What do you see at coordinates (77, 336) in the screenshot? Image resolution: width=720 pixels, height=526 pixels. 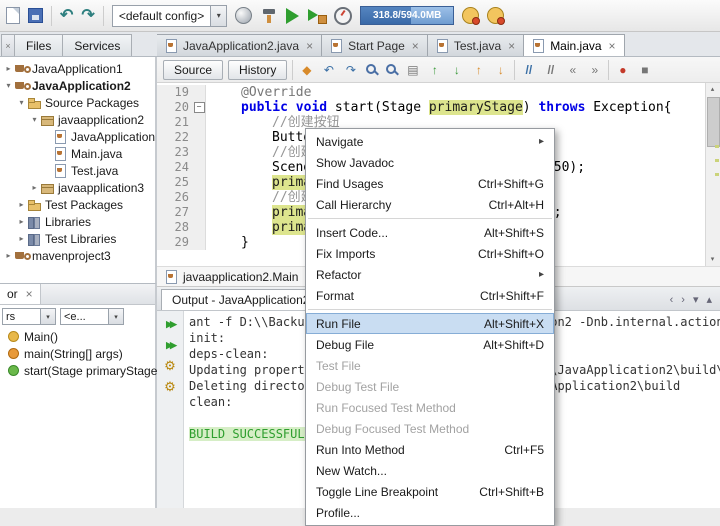 I see `navigator-item-main: Main()` at bounding box center [77, 336].